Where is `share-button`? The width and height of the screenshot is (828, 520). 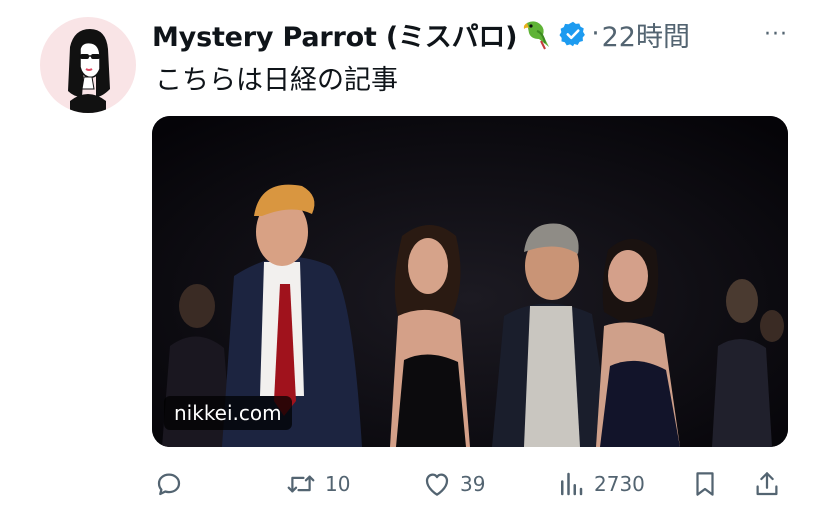
share-button is located at coordinates (767, 484).